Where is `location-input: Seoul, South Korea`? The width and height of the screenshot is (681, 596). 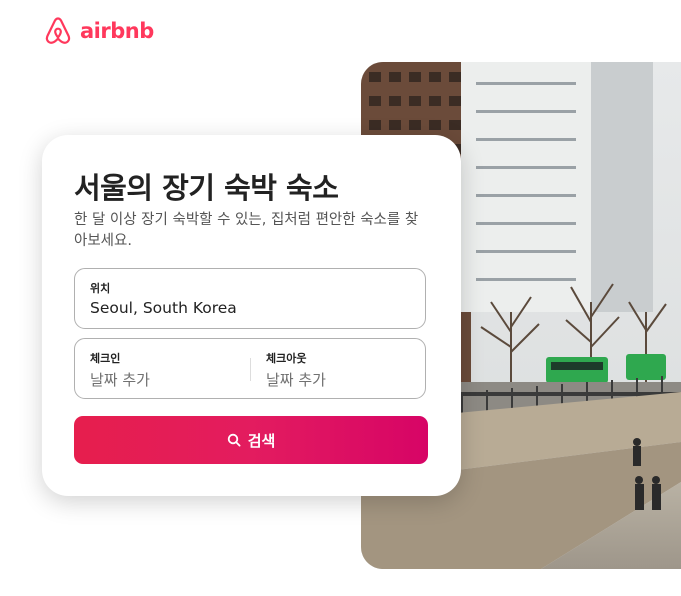 location-input: Seoul, South Korea is located at coordinates (163, 308).